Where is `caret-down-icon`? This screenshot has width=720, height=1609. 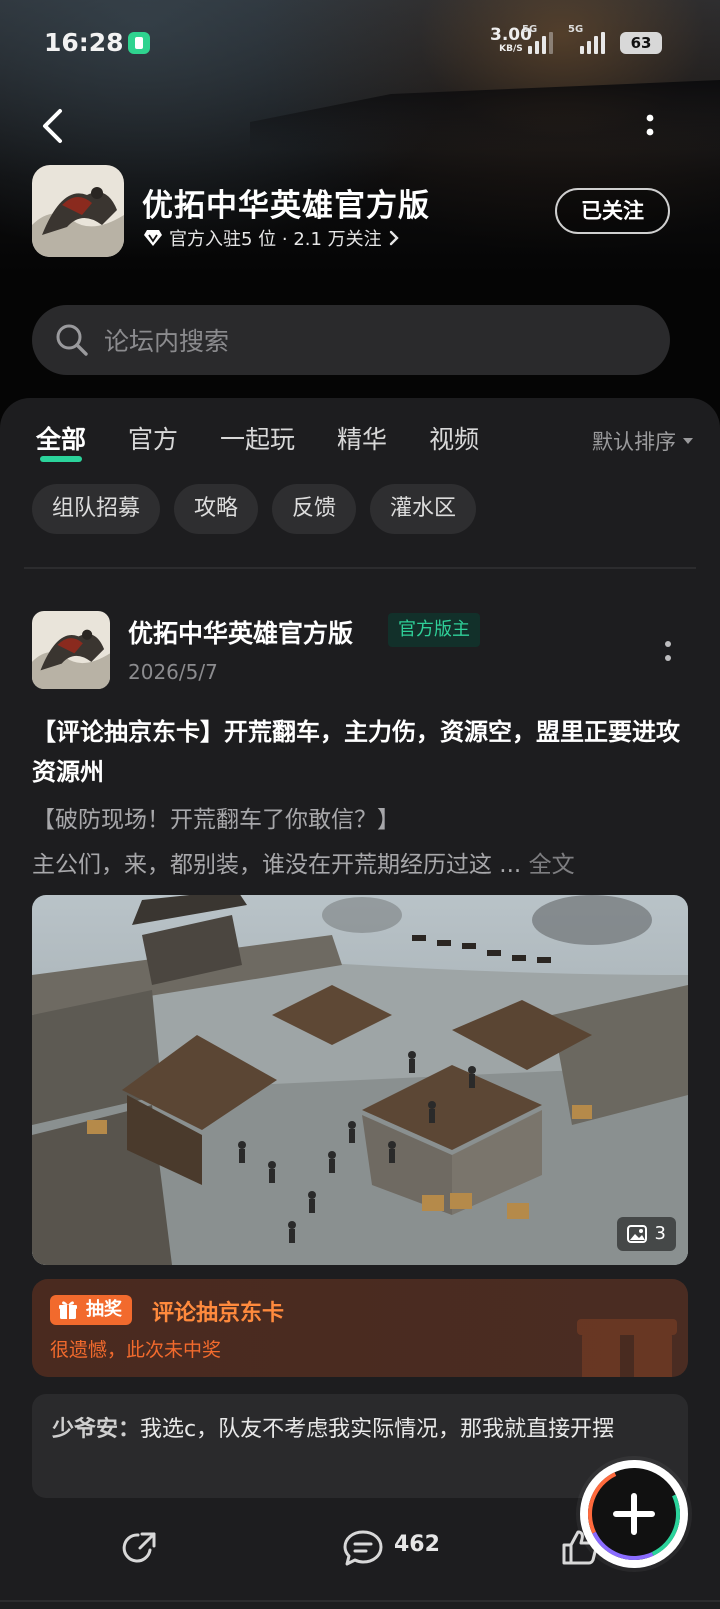
caret-down-icon is located at coordinates (688, 441).